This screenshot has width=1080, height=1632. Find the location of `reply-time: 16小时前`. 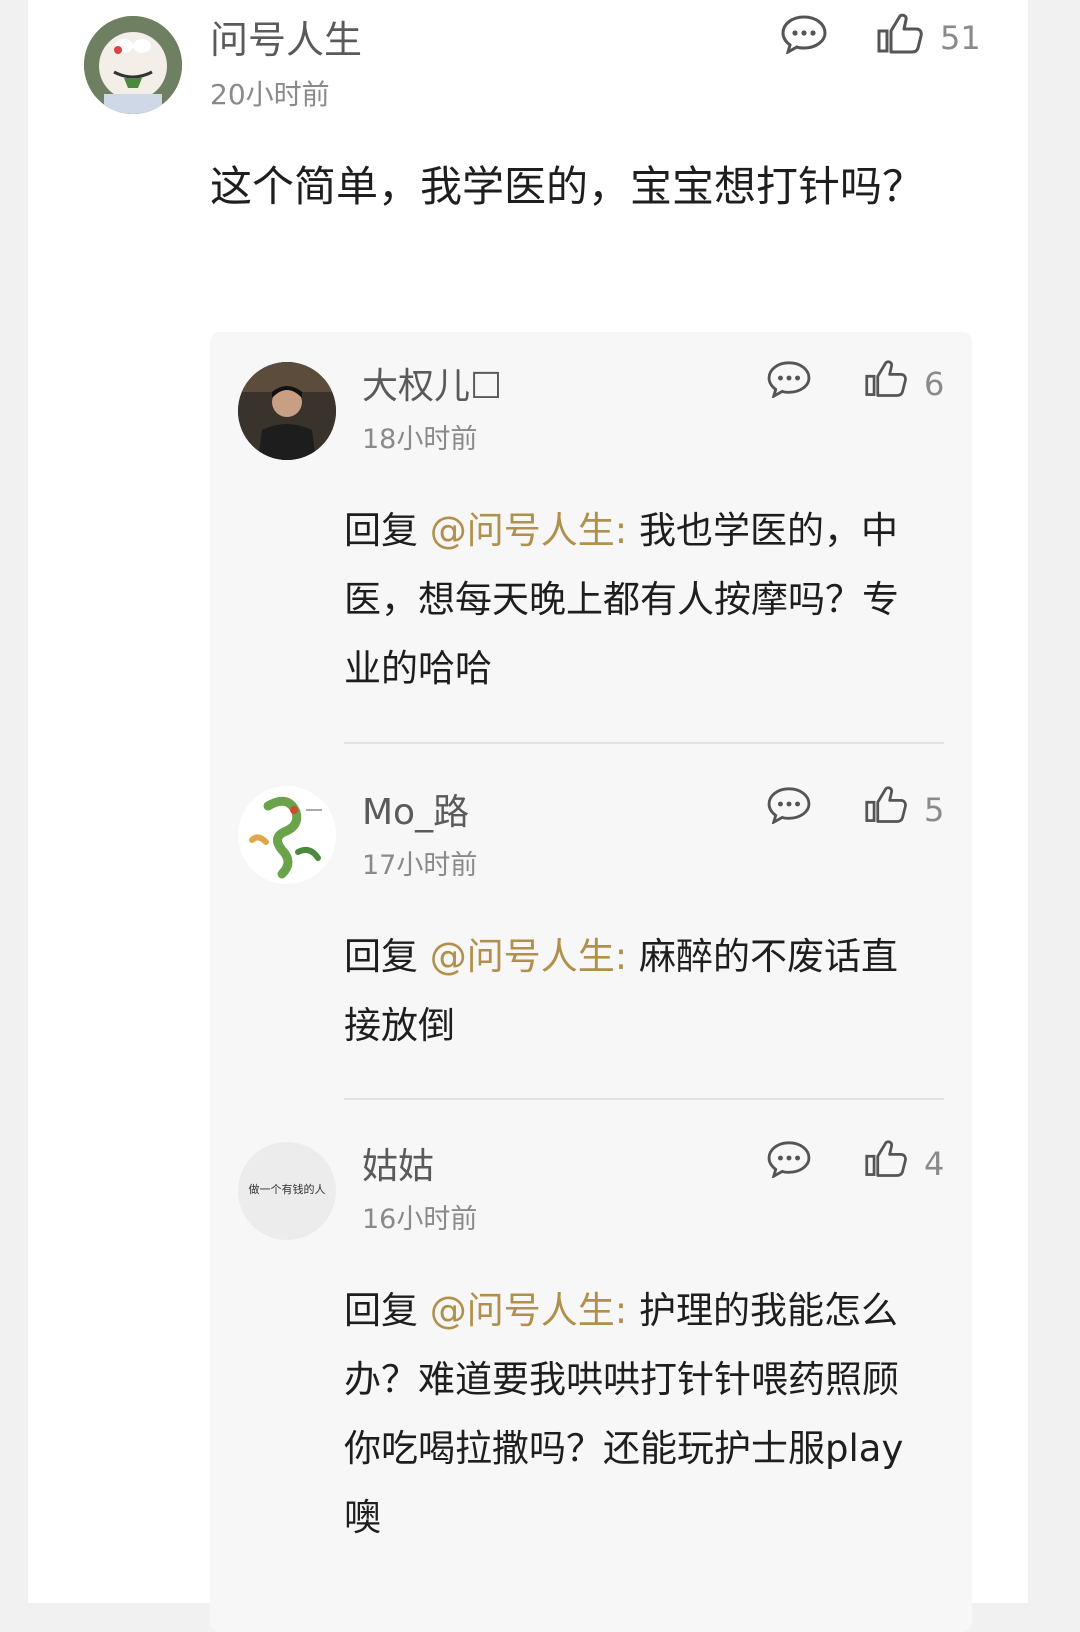

reply-time: 16小时前 is located at coordinates (420, 1219).